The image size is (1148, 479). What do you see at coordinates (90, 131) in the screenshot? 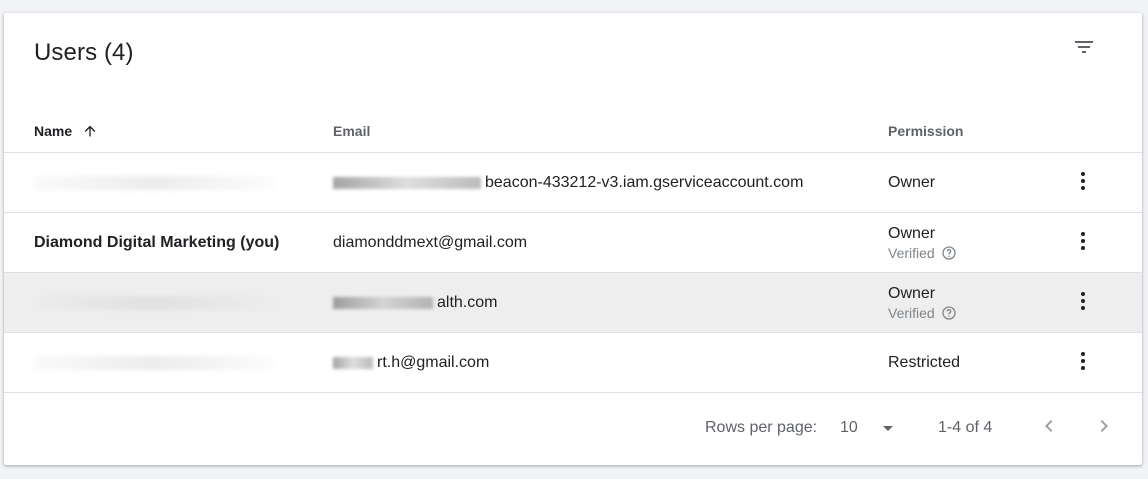
I see `arrow-upward-icon` at bounding box center [90, 131].